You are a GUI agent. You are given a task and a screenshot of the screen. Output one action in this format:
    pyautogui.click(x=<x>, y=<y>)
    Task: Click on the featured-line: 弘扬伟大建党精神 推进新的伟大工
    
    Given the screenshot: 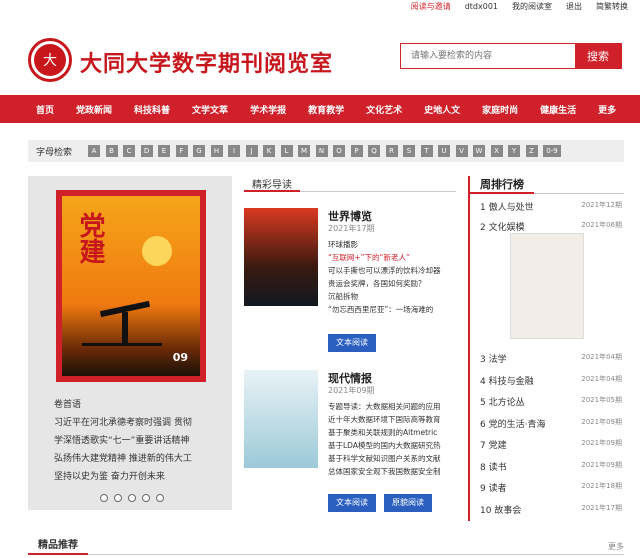 What is the action you would take?
    pyautogui.click(x=139, y=459)
    